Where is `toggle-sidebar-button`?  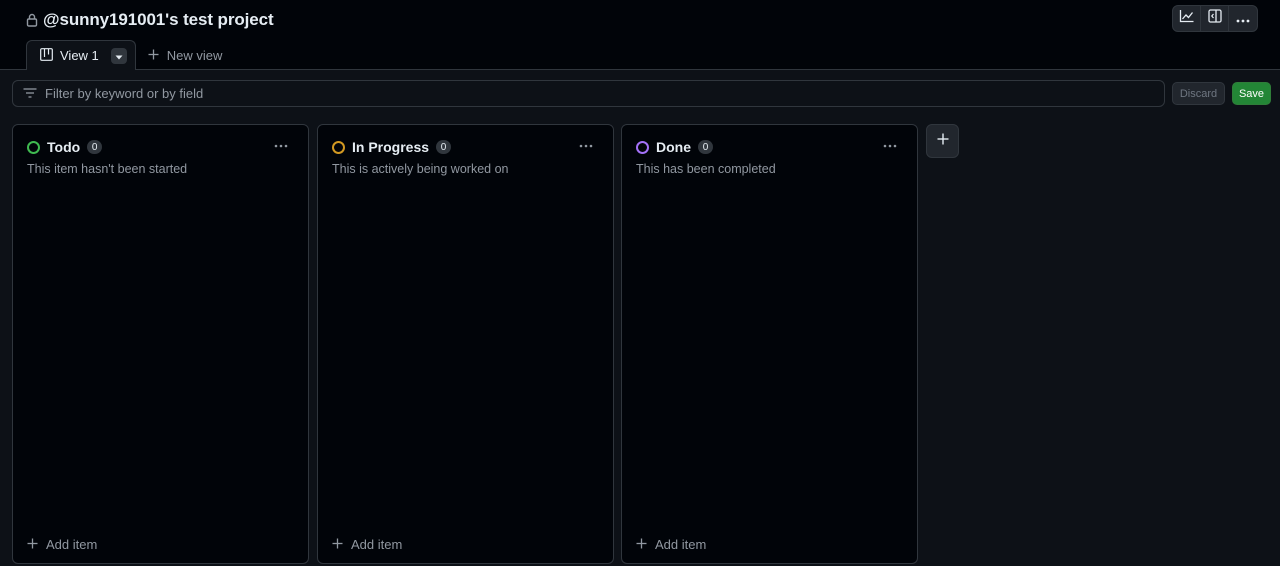
toggle-sidebar-button is located at coordinates (1215, 18).